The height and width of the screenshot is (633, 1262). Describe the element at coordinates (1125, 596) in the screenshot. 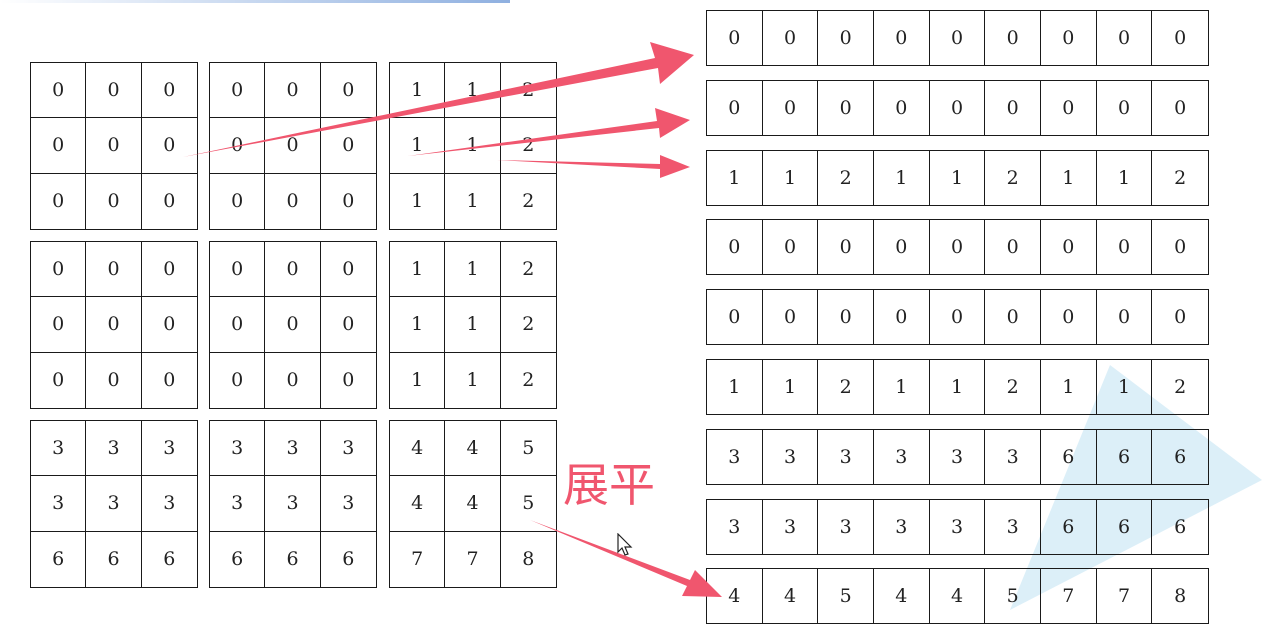

I see `row-cell: 7` at that location.